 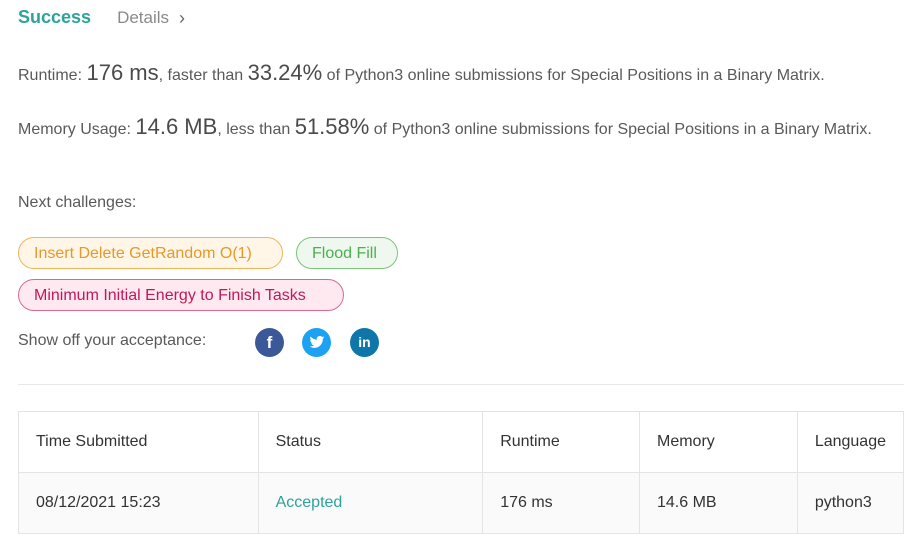 What do you see at coordinates (182, 17) in the screenshot?
I see `chevron-right-icon: ›` at bounding box center [182, 17].